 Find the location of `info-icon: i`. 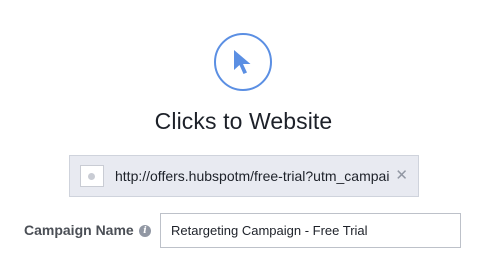

info-icon: i is located at coordinates (145, 231).